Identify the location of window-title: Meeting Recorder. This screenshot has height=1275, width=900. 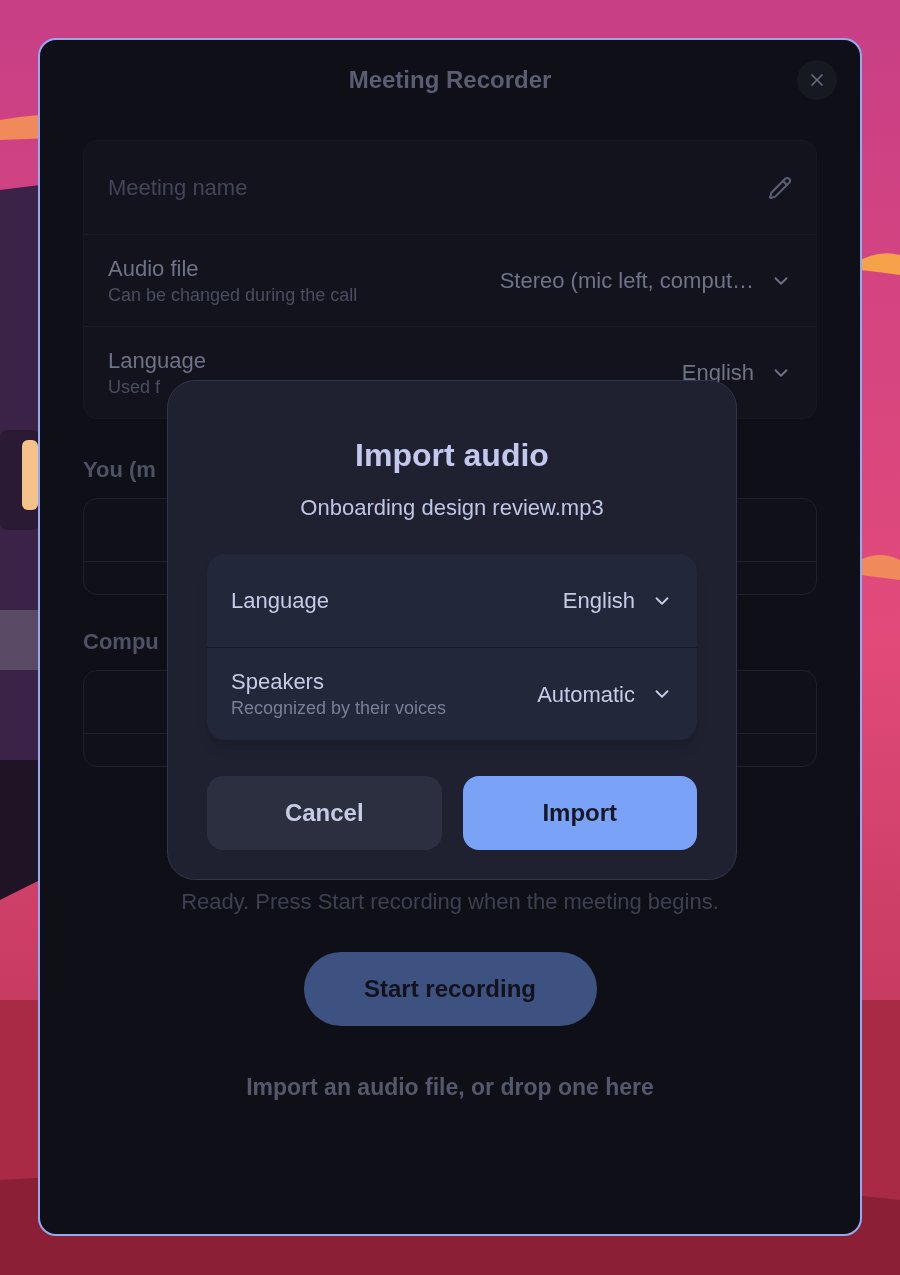
(450, 80).